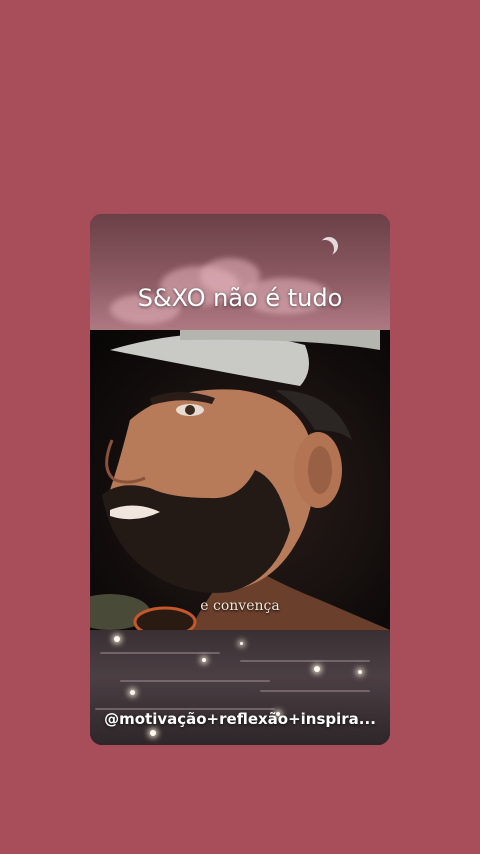 This screenshot has height=854, width=480. Describe the element at coordinates (209, 359) in the screenshot. I see `cap` at that location.